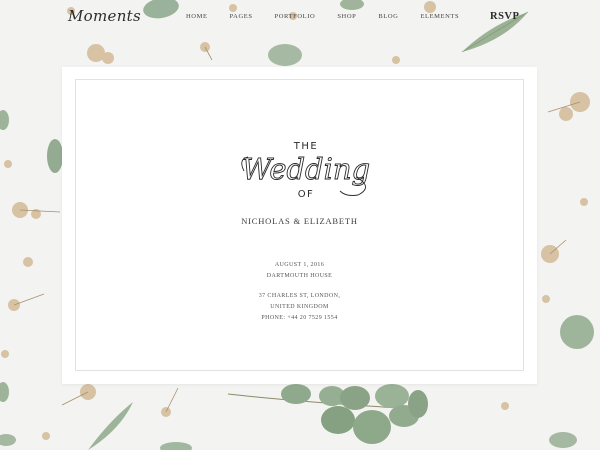  Describe the element at coordinates (299, 221) in the screenshot. I see `couple-names: NICHOLAS & ELIZABETH` at that location.